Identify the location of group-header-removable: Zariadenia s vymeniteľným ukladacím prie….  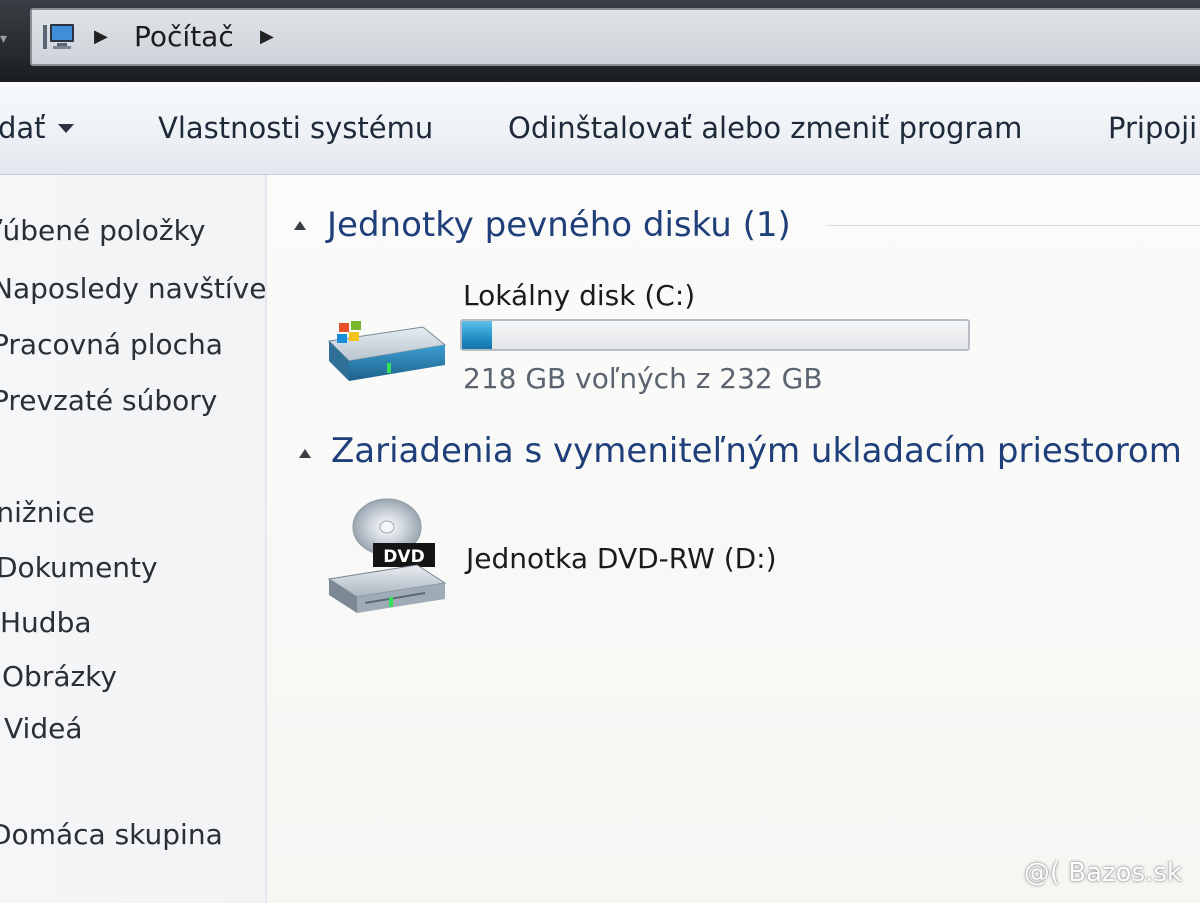
(756, 451).